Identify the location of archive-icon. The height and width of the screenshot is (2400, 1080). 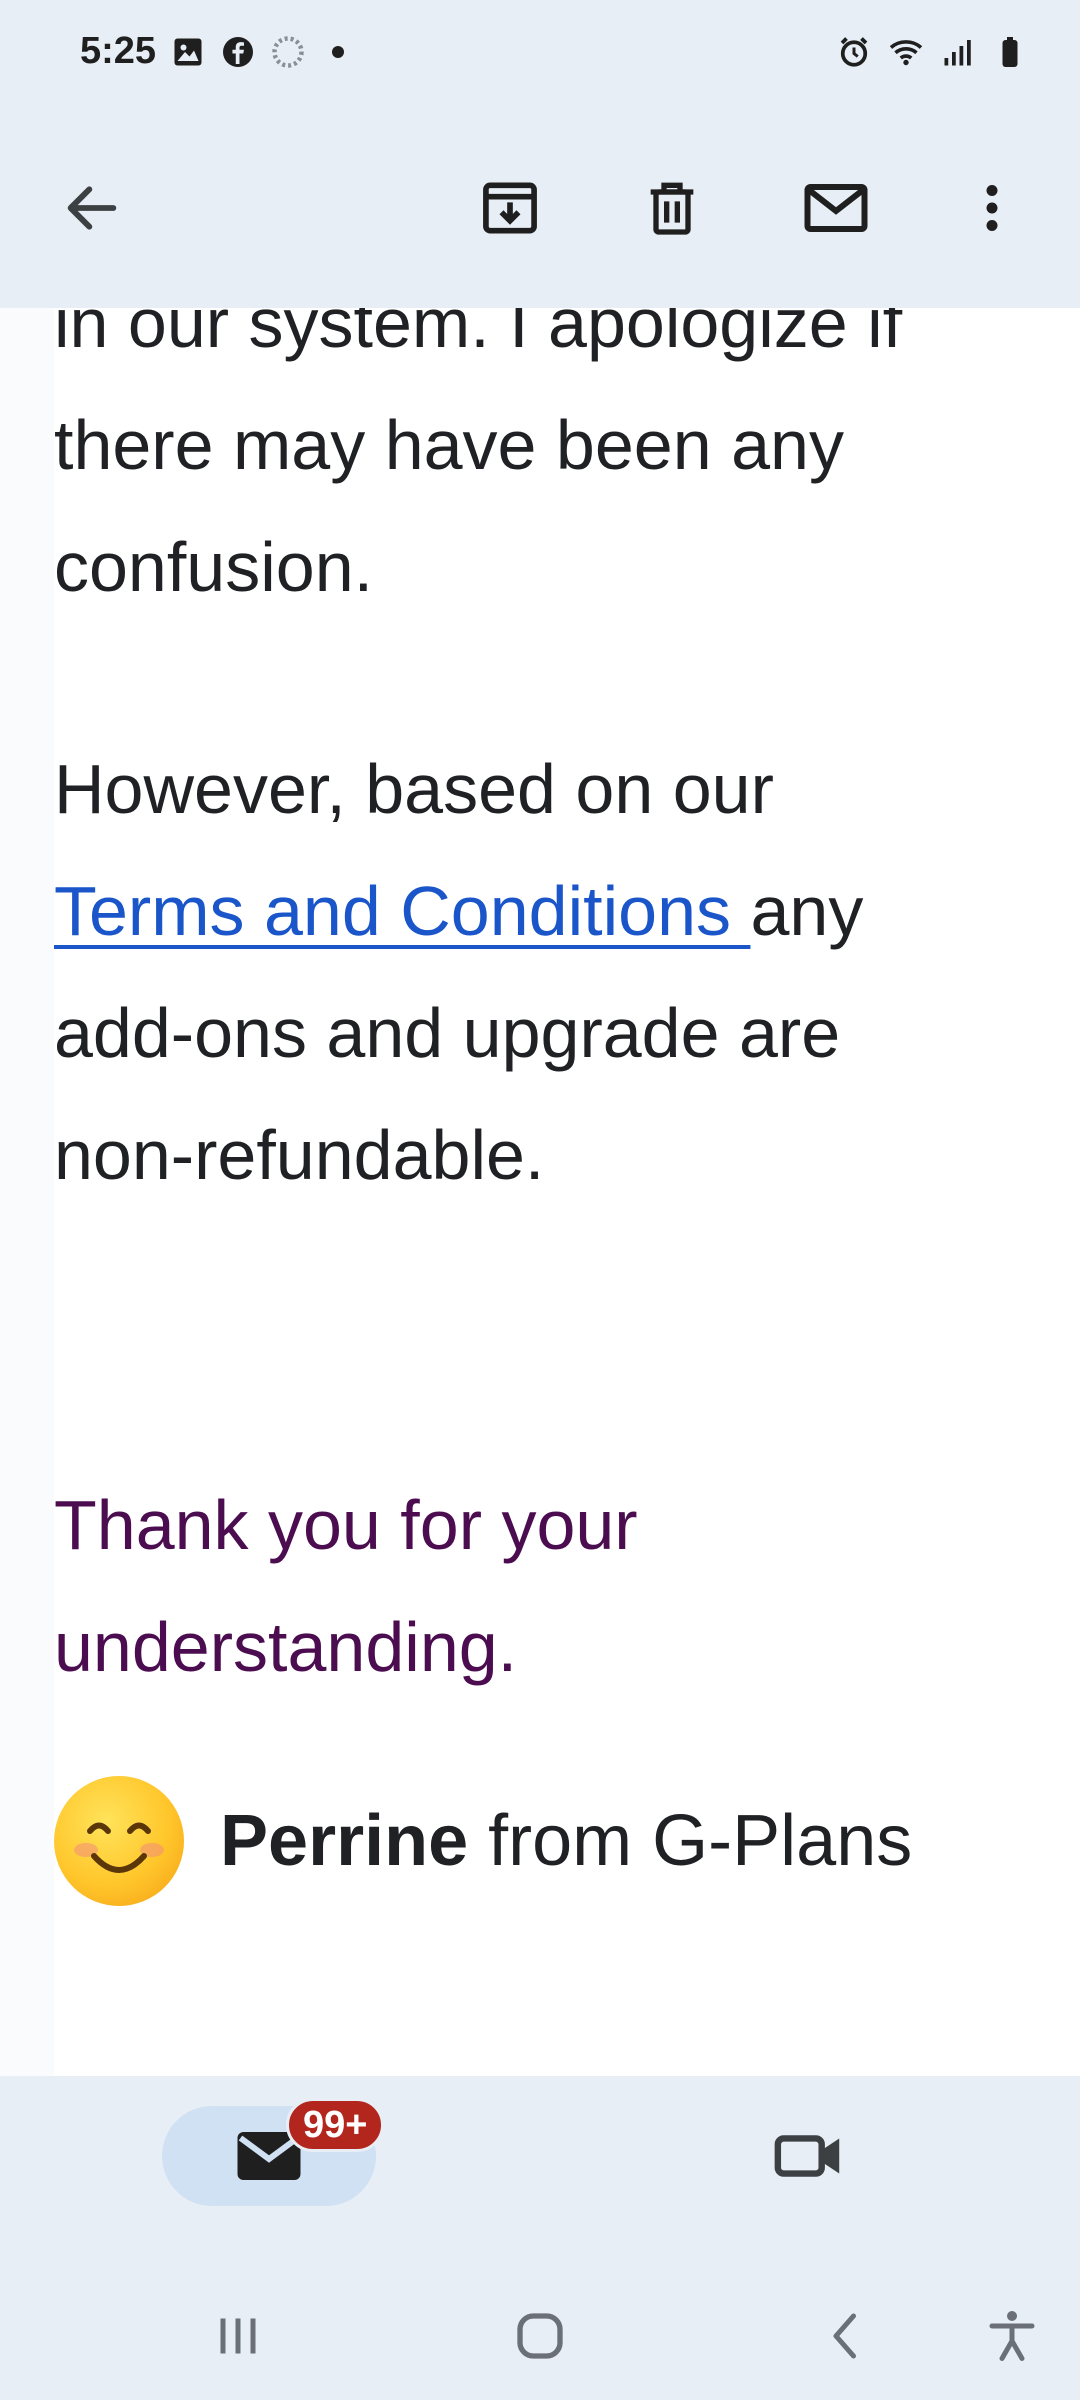
(510, 208).